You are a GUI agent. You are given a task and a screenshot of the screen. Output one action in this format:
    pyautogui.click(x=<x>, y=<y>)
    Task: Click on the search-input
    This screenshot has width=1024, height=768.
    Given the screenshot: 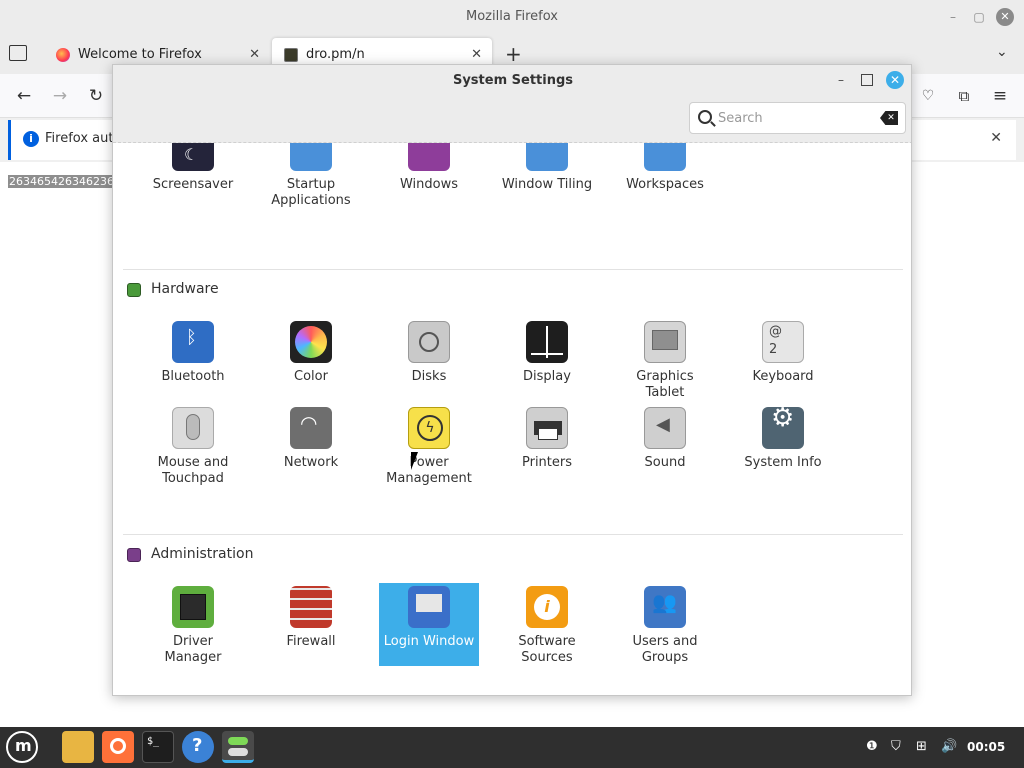 What is the action you would take?
    pyautogui.click(x=793, y=118)
    